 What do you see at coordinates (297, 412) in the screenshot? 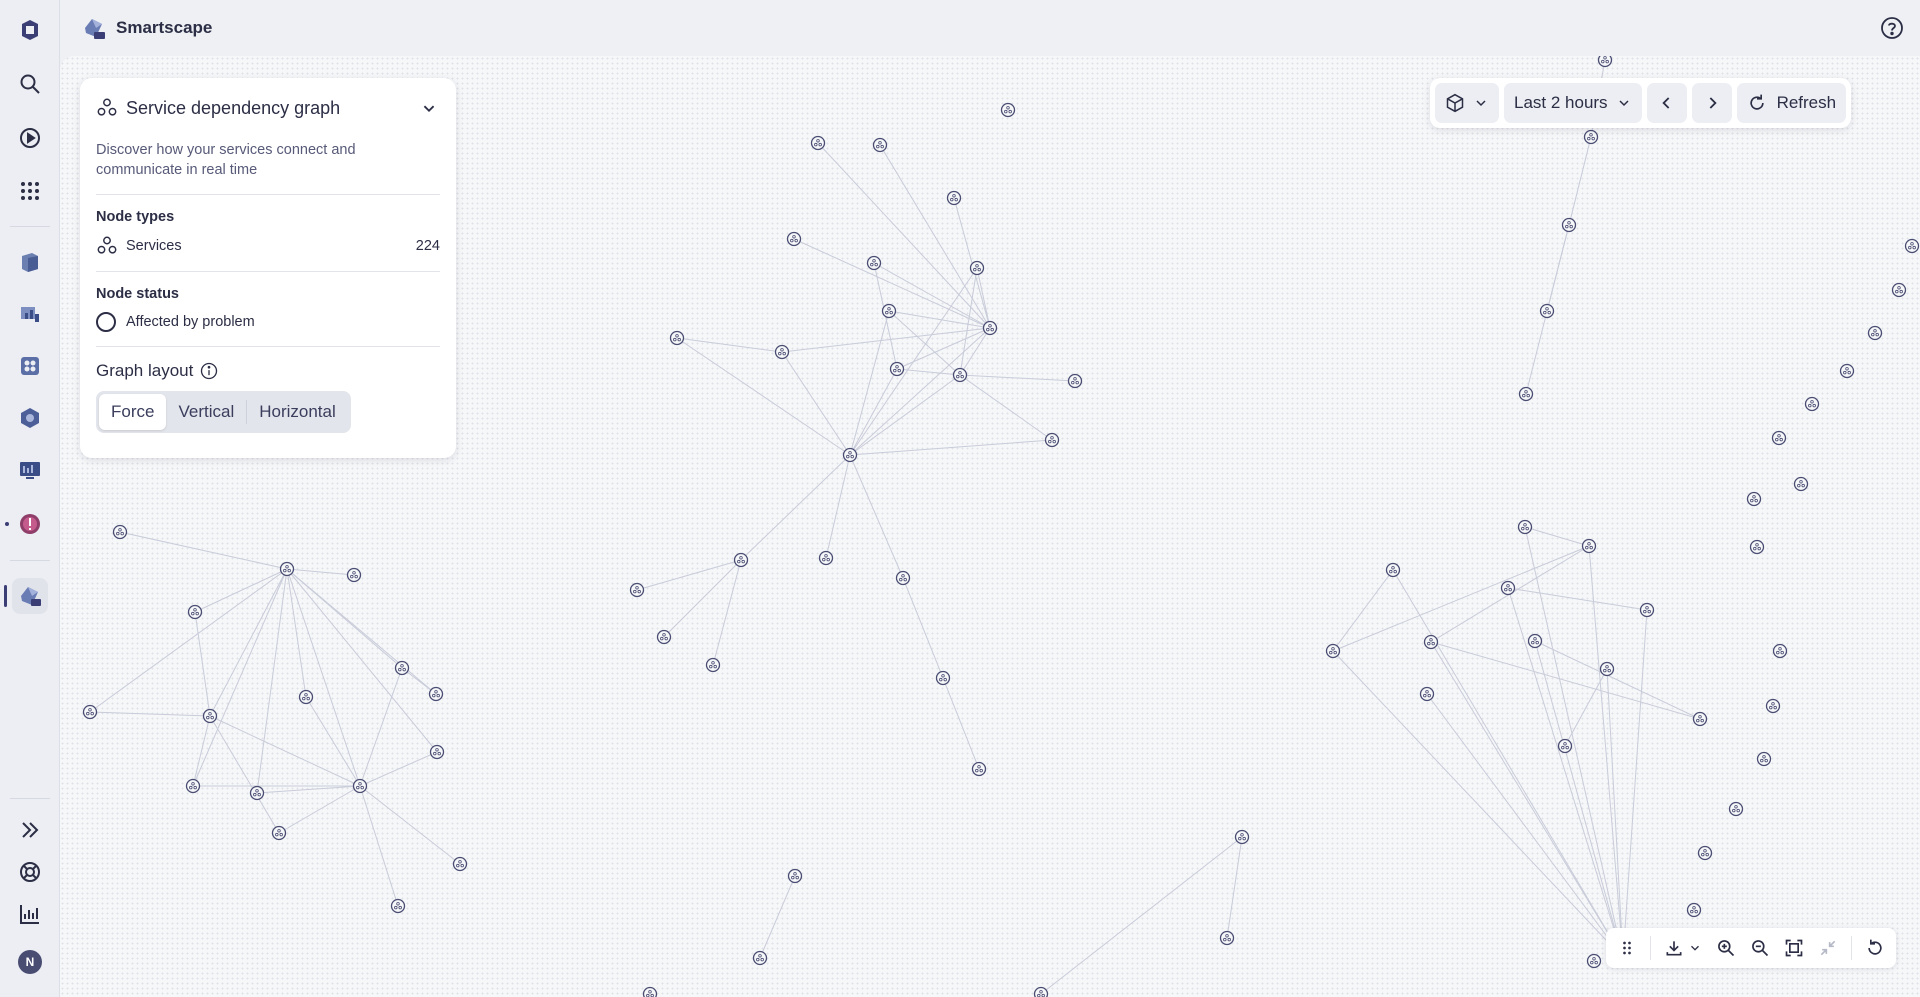
I see `layout-horizontal-button: Horizontal` at bounding box center [297, 412].